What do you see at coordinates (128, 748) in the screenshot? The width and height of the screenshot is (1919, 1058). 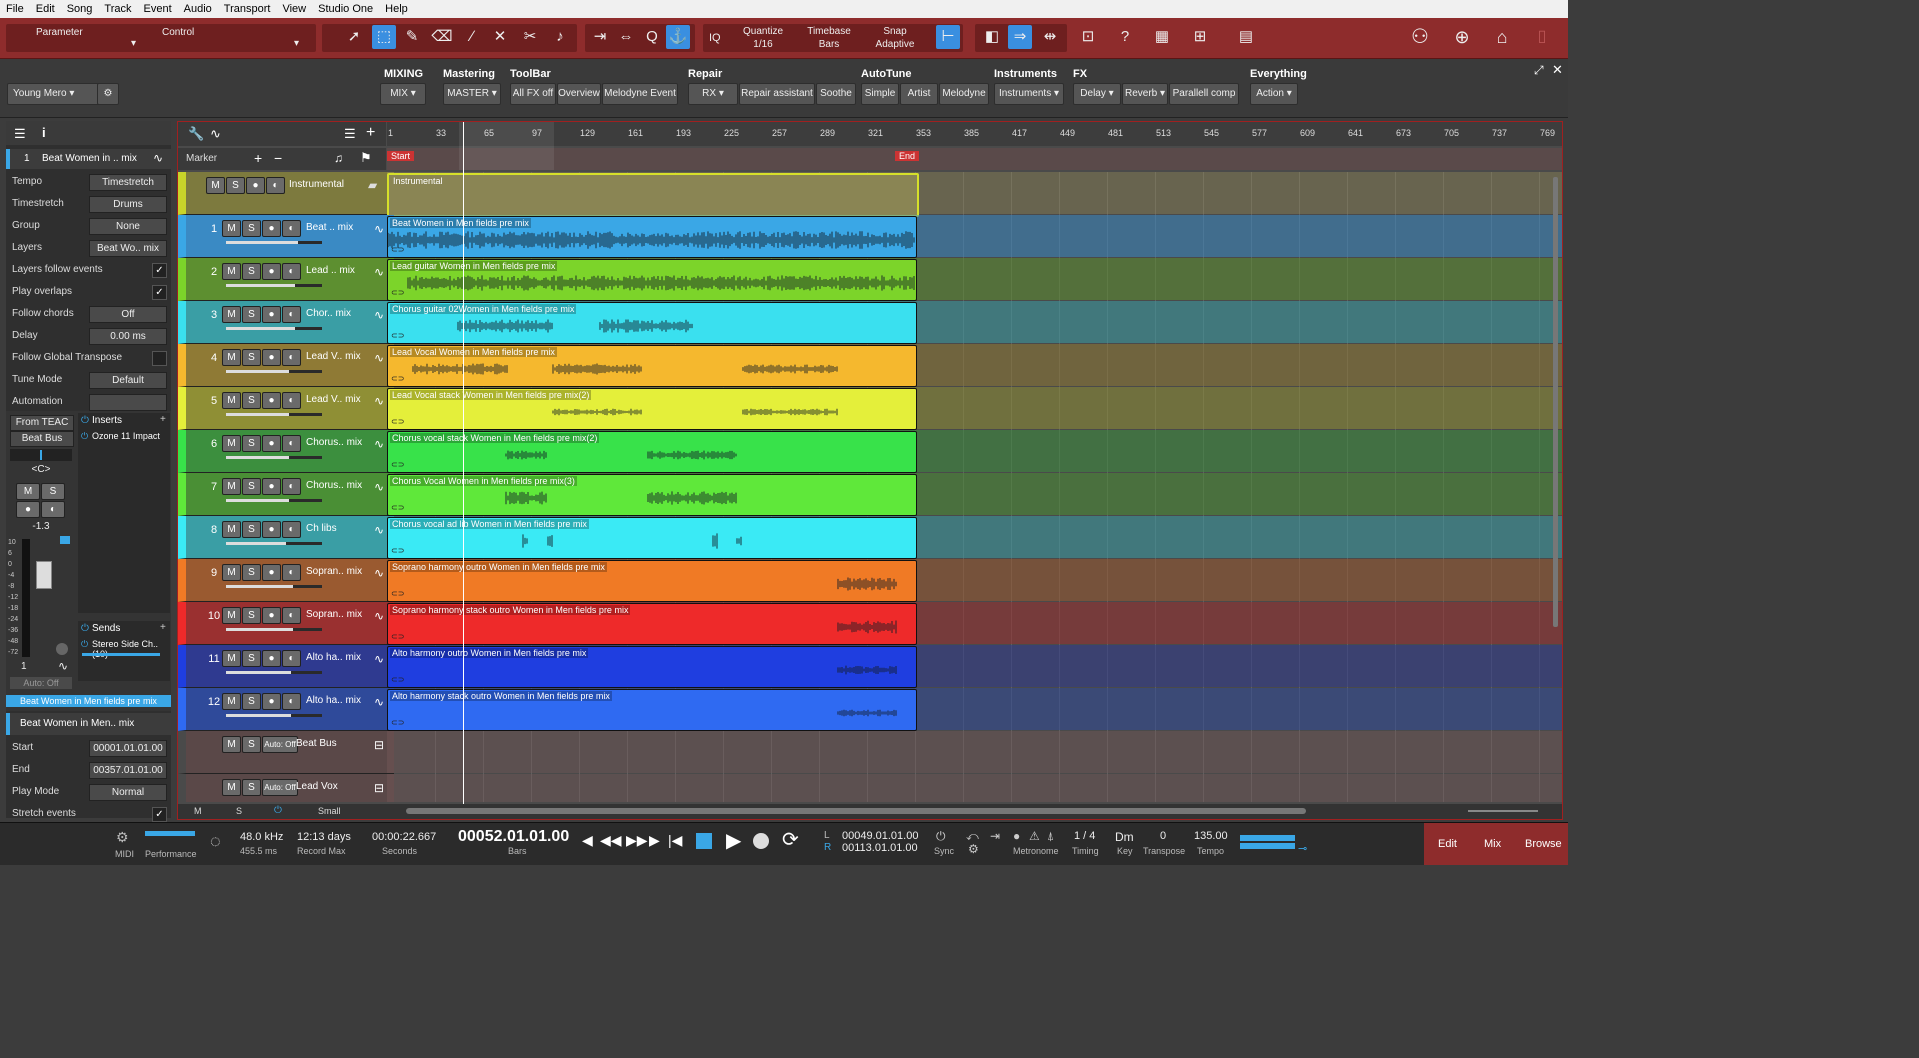 I see `inspector-row-value: 00001.01.01.00` at bounding box center [128, 748].